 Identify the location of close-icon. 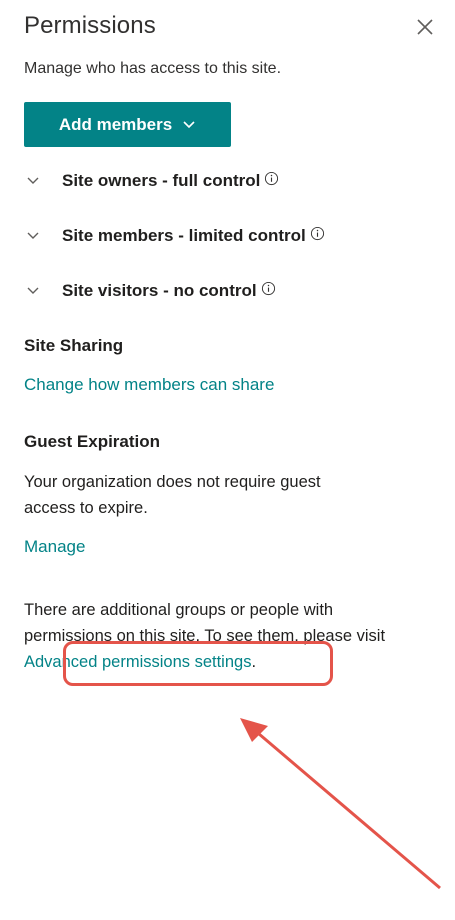
(425, 27).